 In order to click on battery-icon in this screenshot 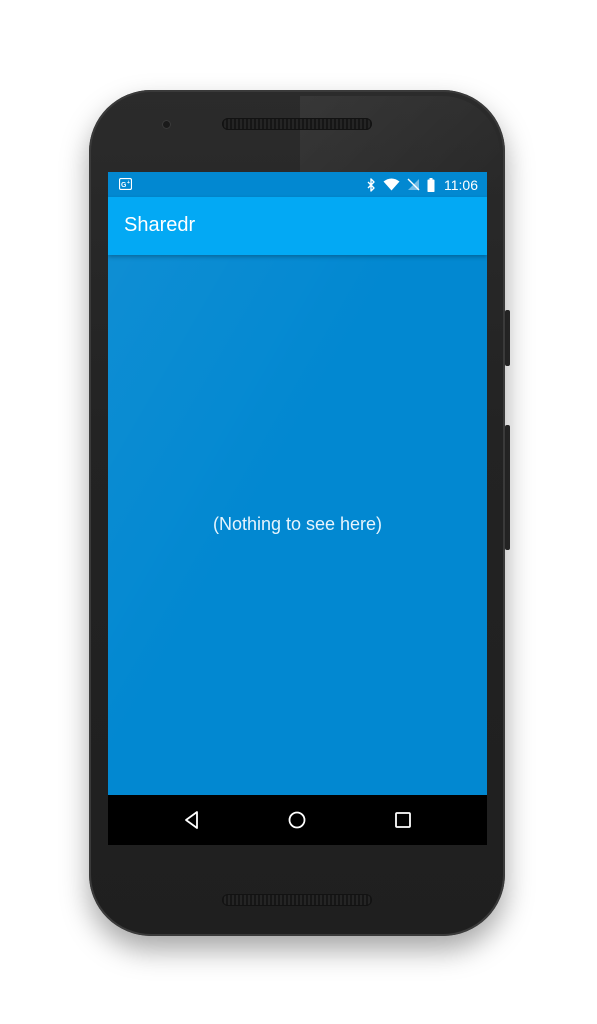, I will do `click(431, 184)`.